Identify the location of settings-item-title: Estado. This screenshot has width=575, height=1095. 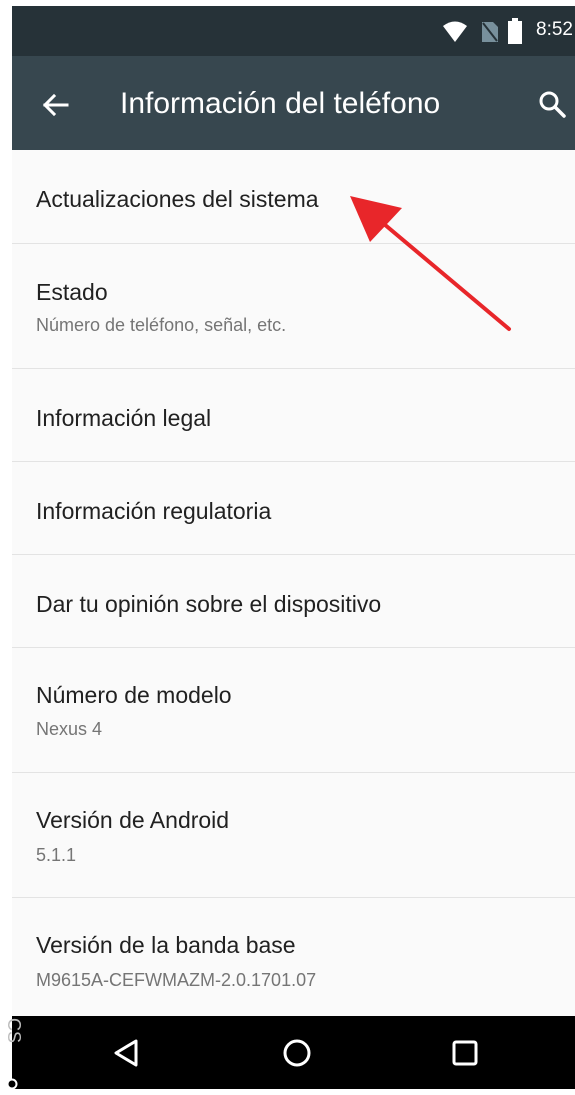
(72, 292).